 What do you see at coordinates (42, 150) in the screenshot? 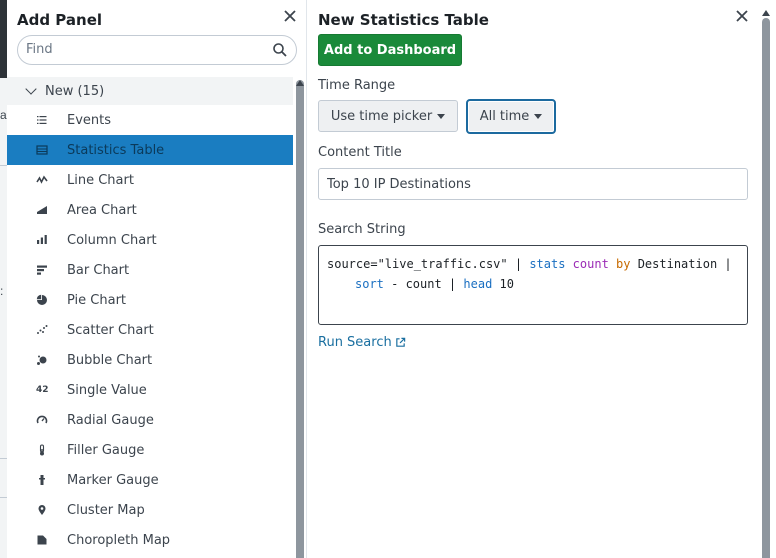
I see `table-icon` at bounding box center [42, 150].